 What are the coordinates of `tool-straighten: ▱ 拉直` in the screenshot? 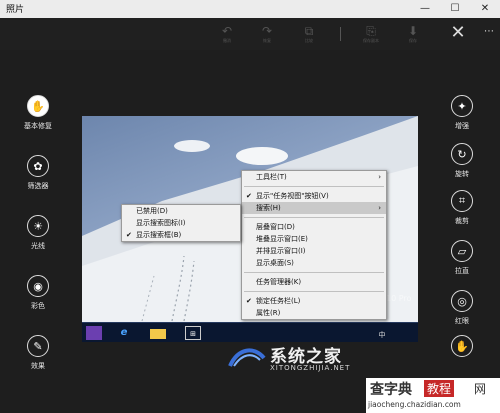 It's located at (462, 258).